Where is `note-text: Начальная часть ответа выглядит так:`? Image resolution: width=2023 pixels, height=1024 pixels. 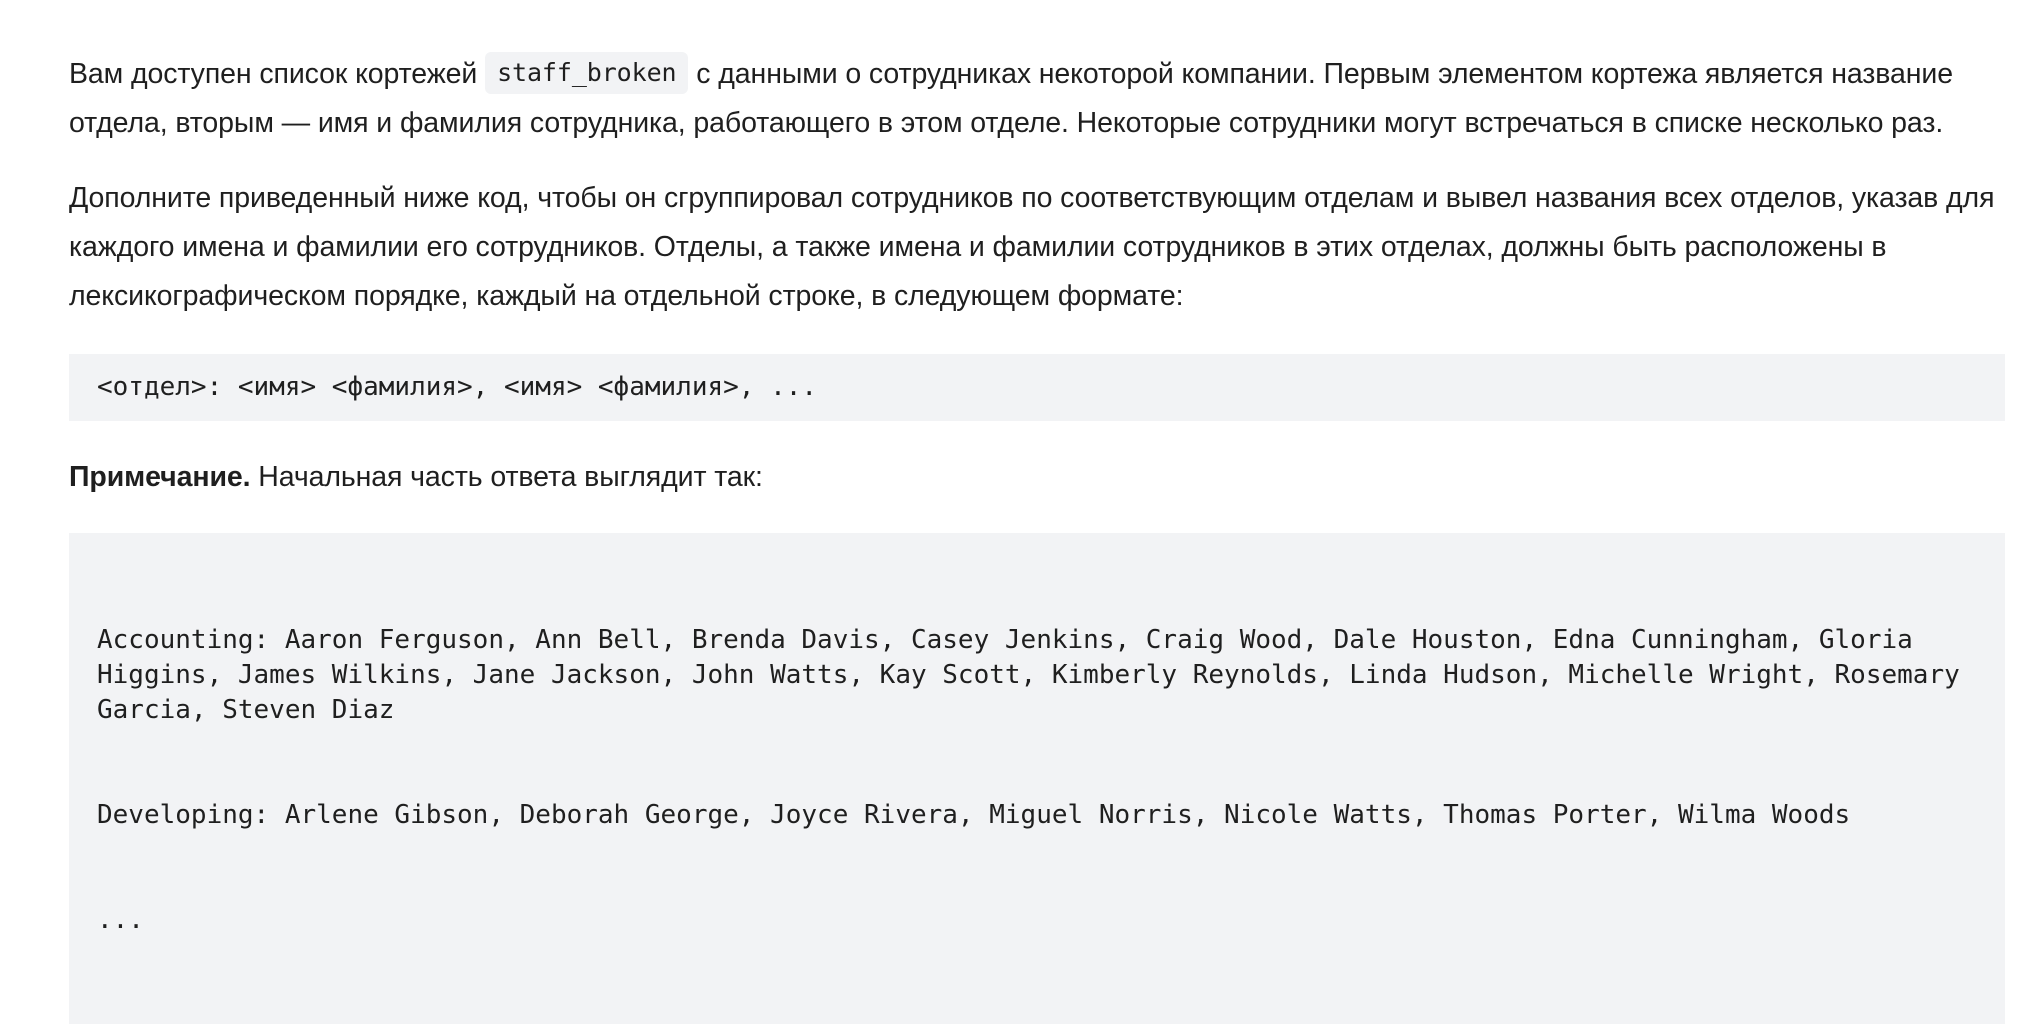 note-text: Начальная часть ответа выглядит так: is located at coordinates (506, 477).